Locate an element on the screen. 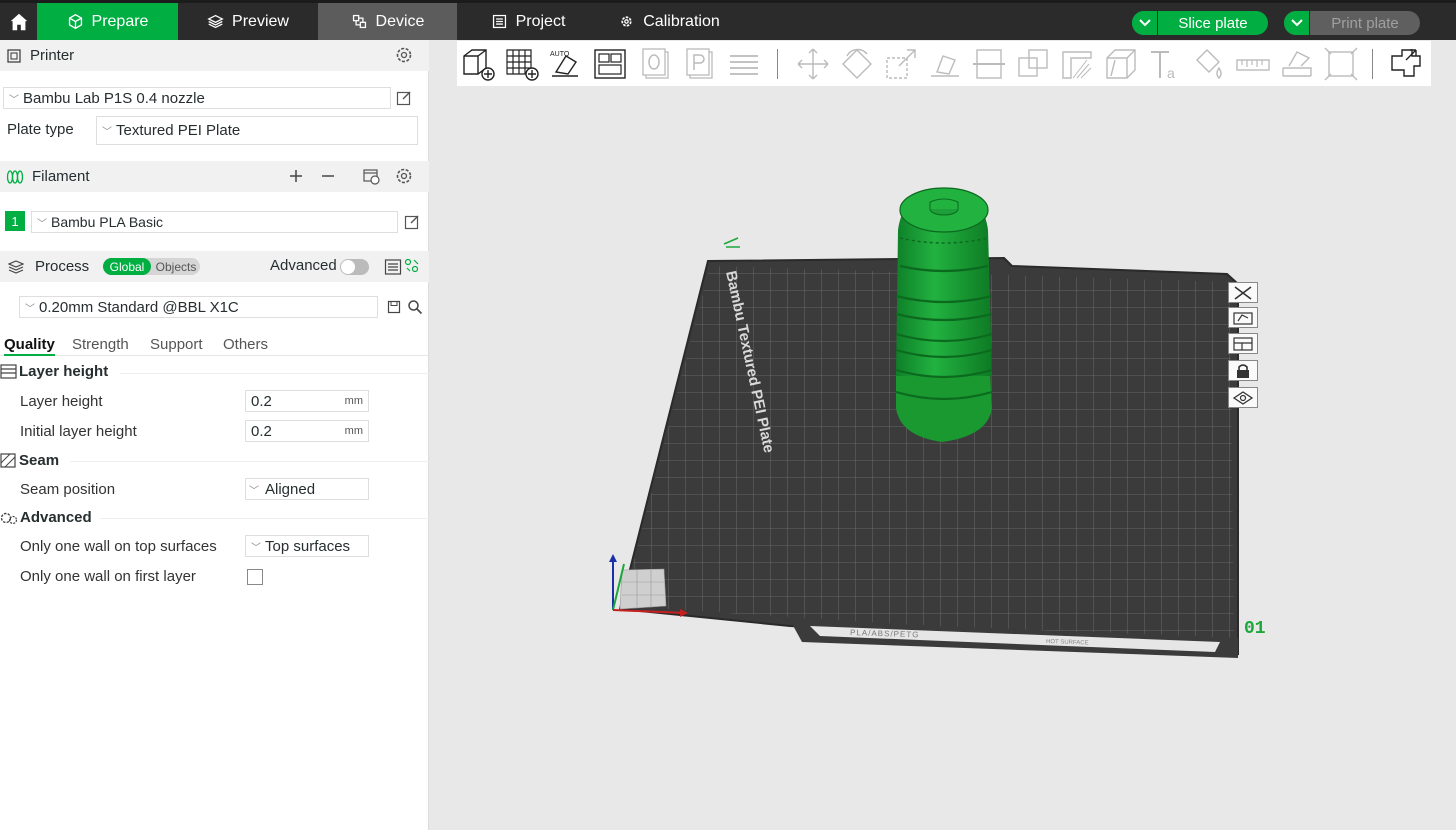  one-wall-top-label: Only one wall on top surfaces is located at coordinates (118, 546).